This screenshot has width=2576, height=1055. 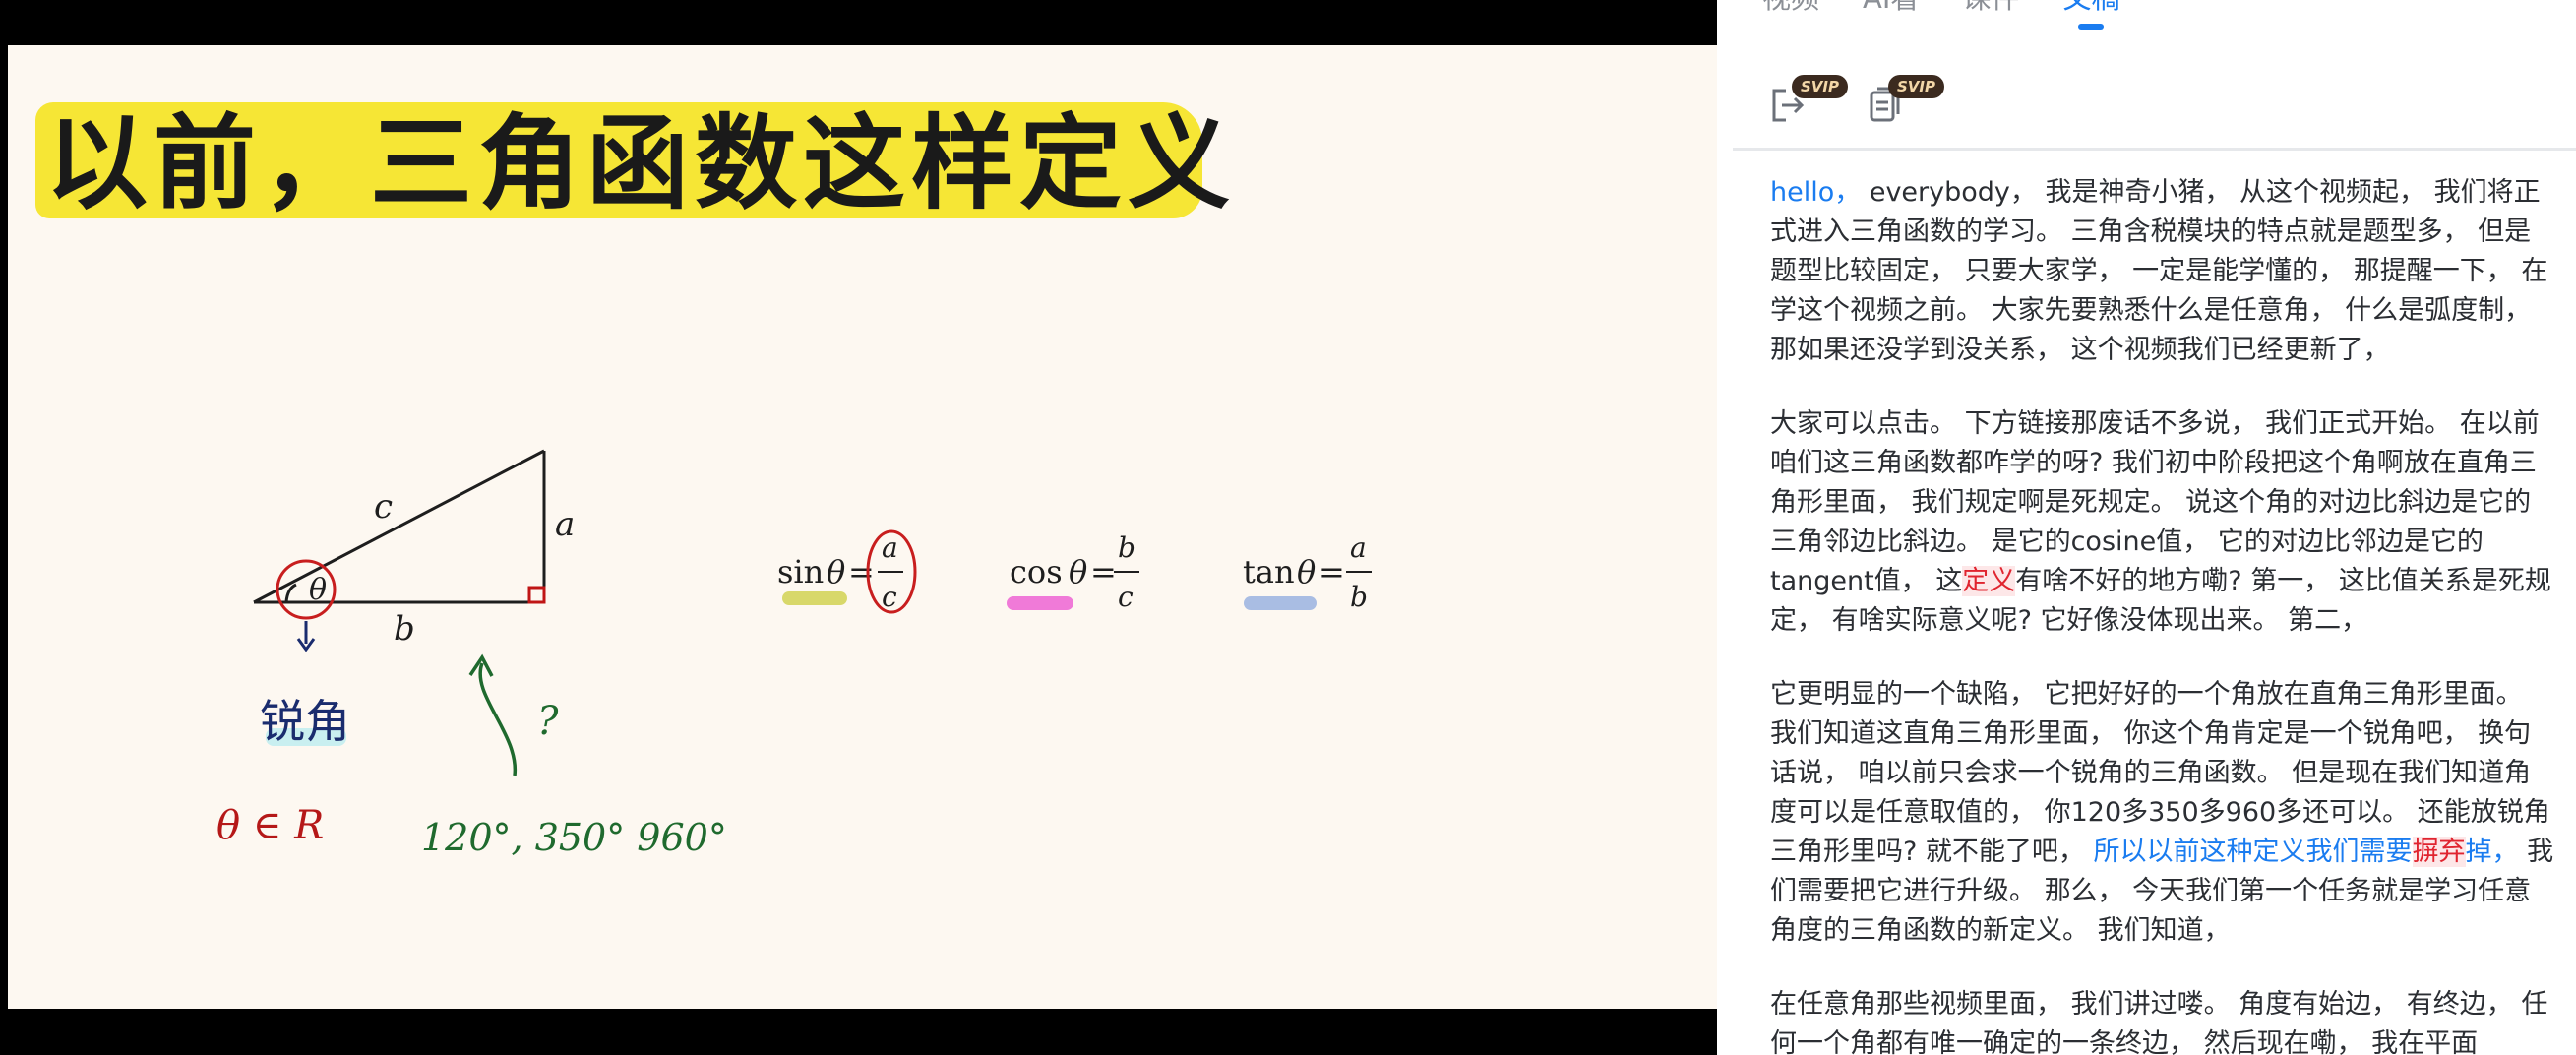 What do you see at coordinates (1891, 9) in the screenshot?
I see `tab-ai-watch: AI看` at bounding box center [1891, 9].